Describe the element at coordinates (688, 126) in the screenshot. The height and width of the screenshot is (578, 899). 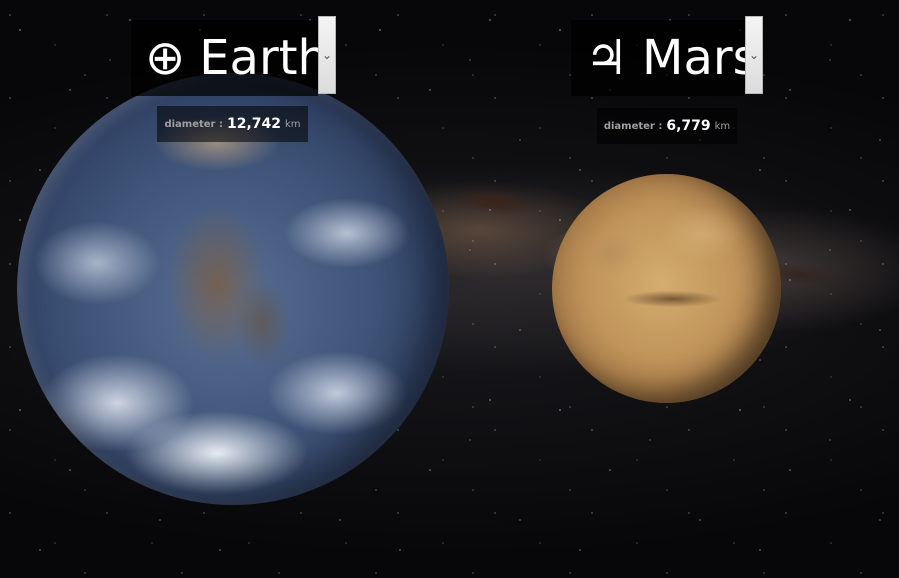
I see `mars-diameter-value: 6,779` at that location.